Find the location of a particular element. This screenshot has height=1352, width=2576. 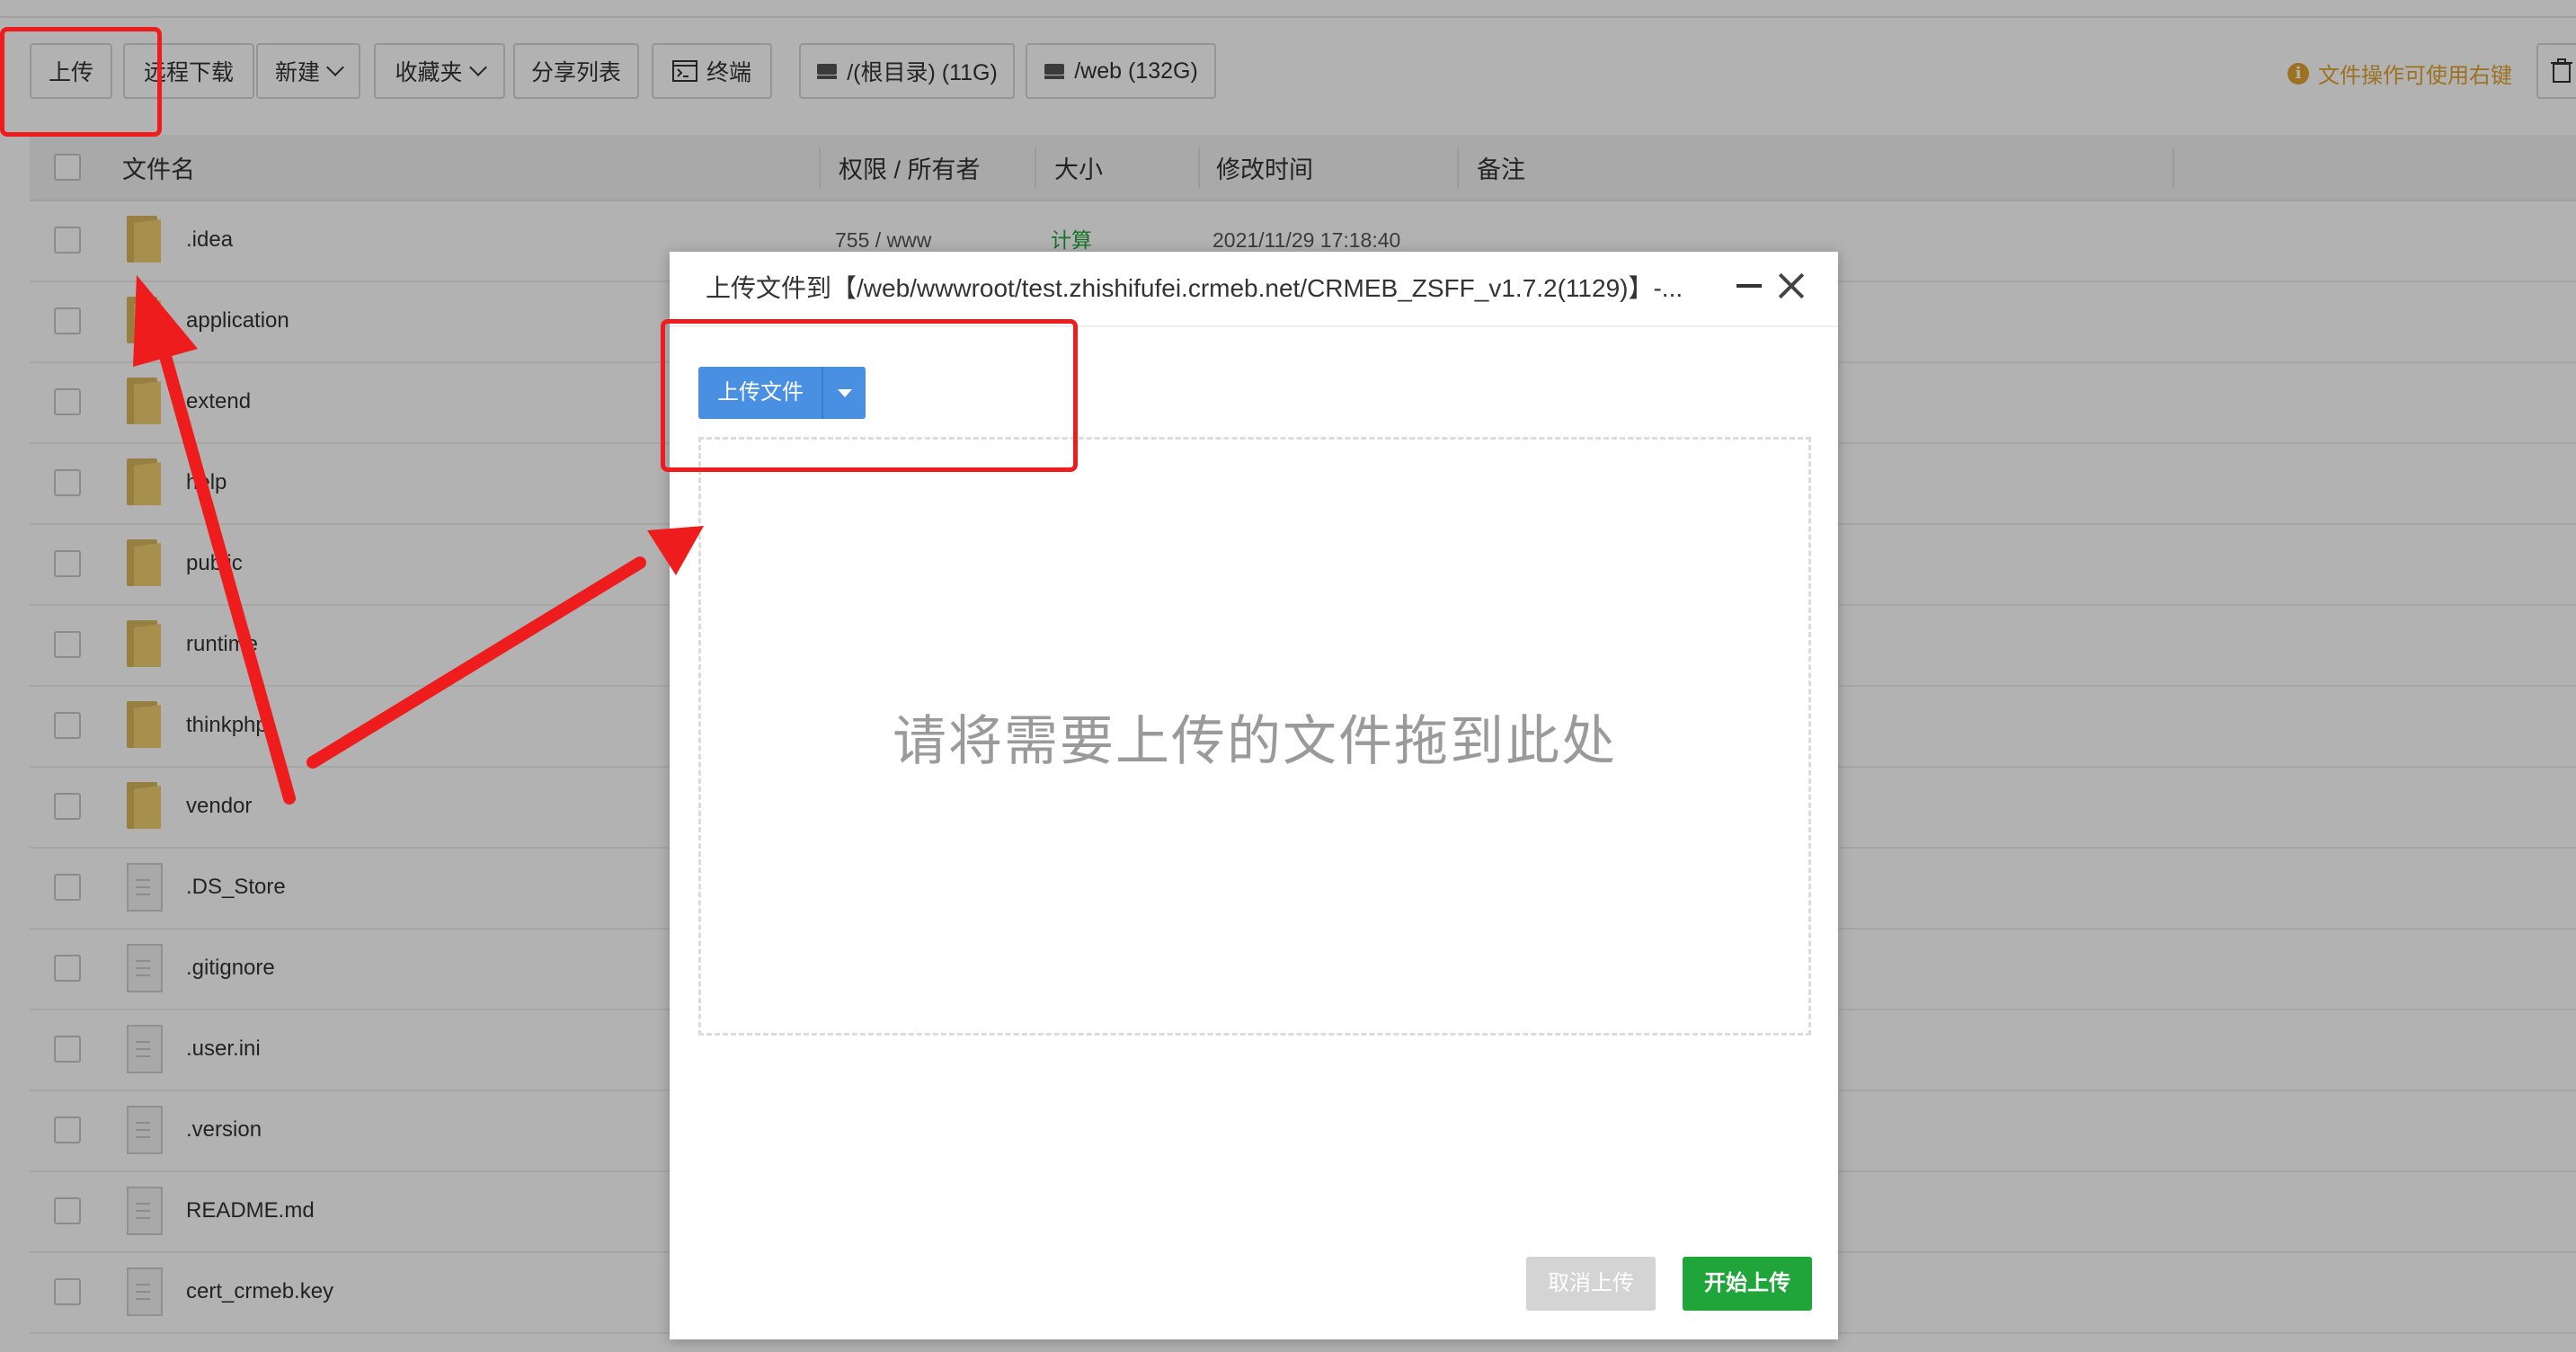

annotation-box-upload is located at coordinates (81, 82).